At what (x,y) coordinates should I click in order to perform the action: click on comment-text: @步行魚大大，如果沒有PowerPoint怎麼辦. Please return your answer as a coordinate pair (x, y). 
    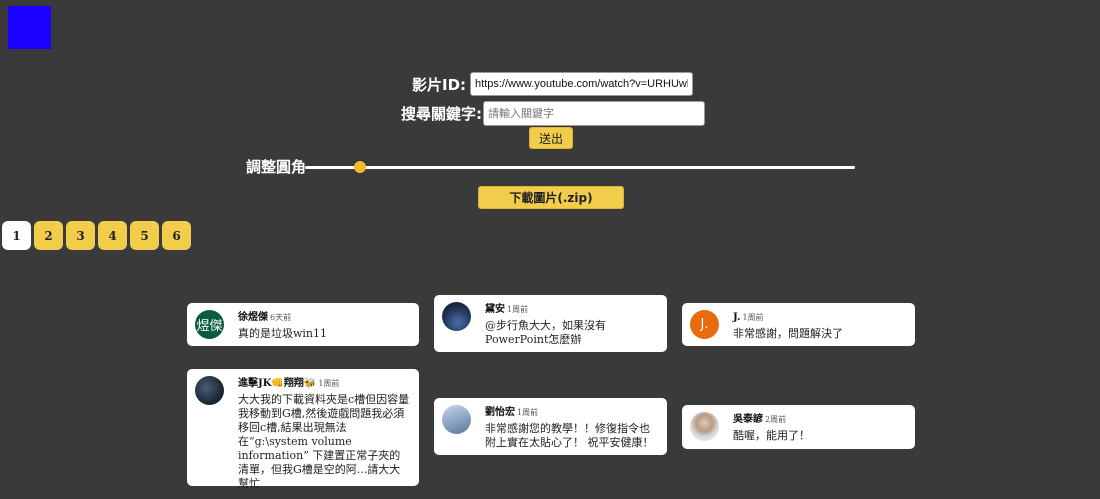
    Looking at the image, I should click on (545, 332).